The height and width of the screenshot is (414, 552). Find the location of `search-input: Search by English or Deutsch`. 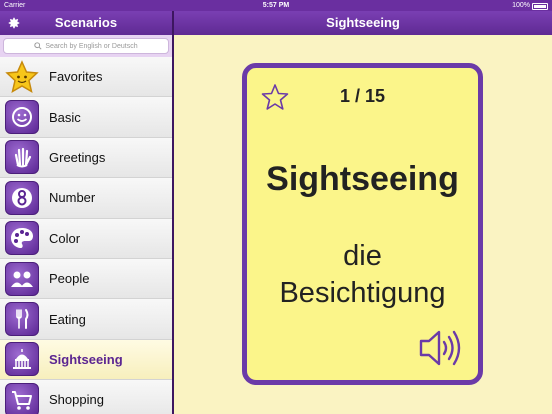

search-input: Search by English or Deutsch is located at coordinates (86, 46).